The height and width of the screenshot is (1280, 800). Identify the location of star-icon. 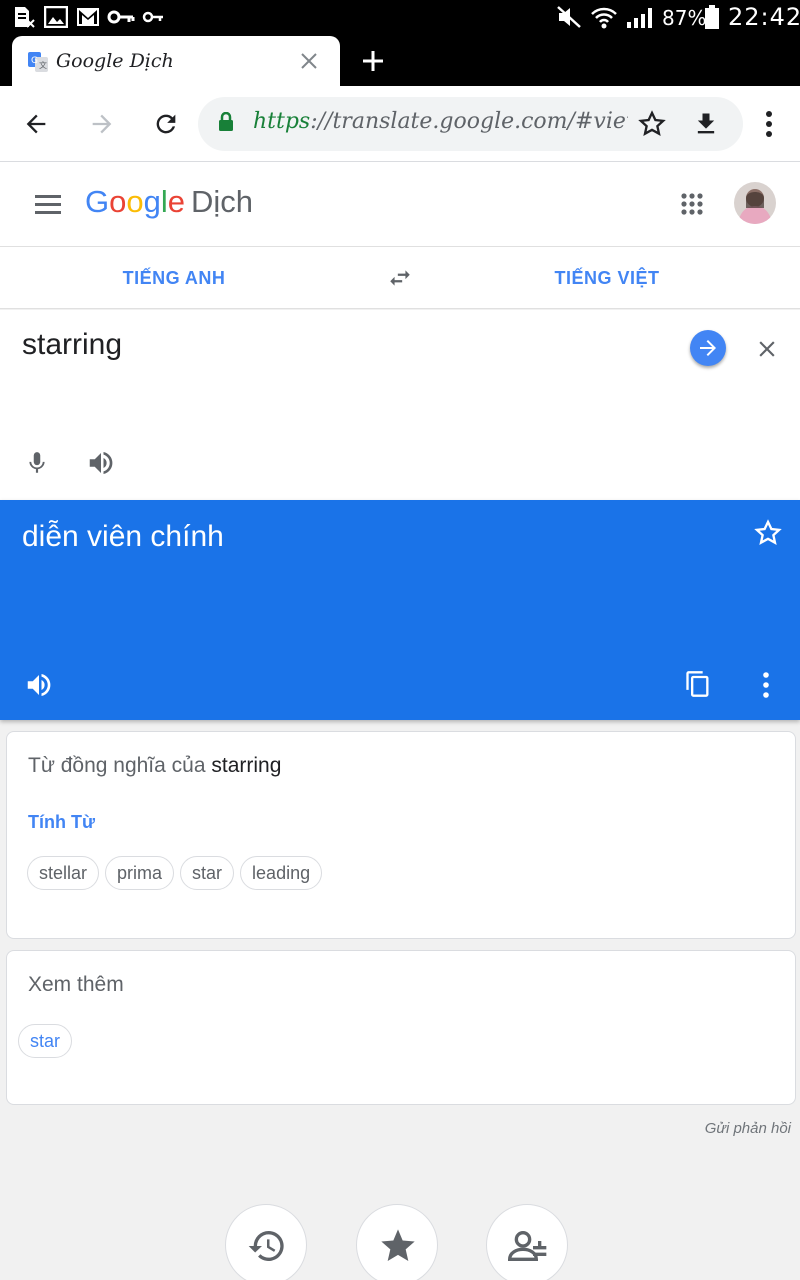
(398, 1245).